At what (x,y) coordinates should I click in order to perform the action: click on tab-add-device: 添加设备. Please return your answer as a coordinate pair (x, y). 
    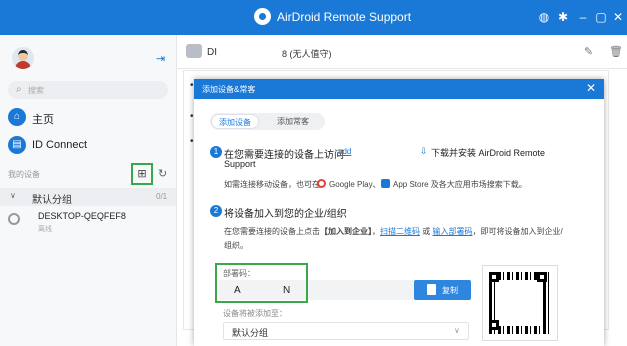
    Looking at the image, I should click on (235, 121).